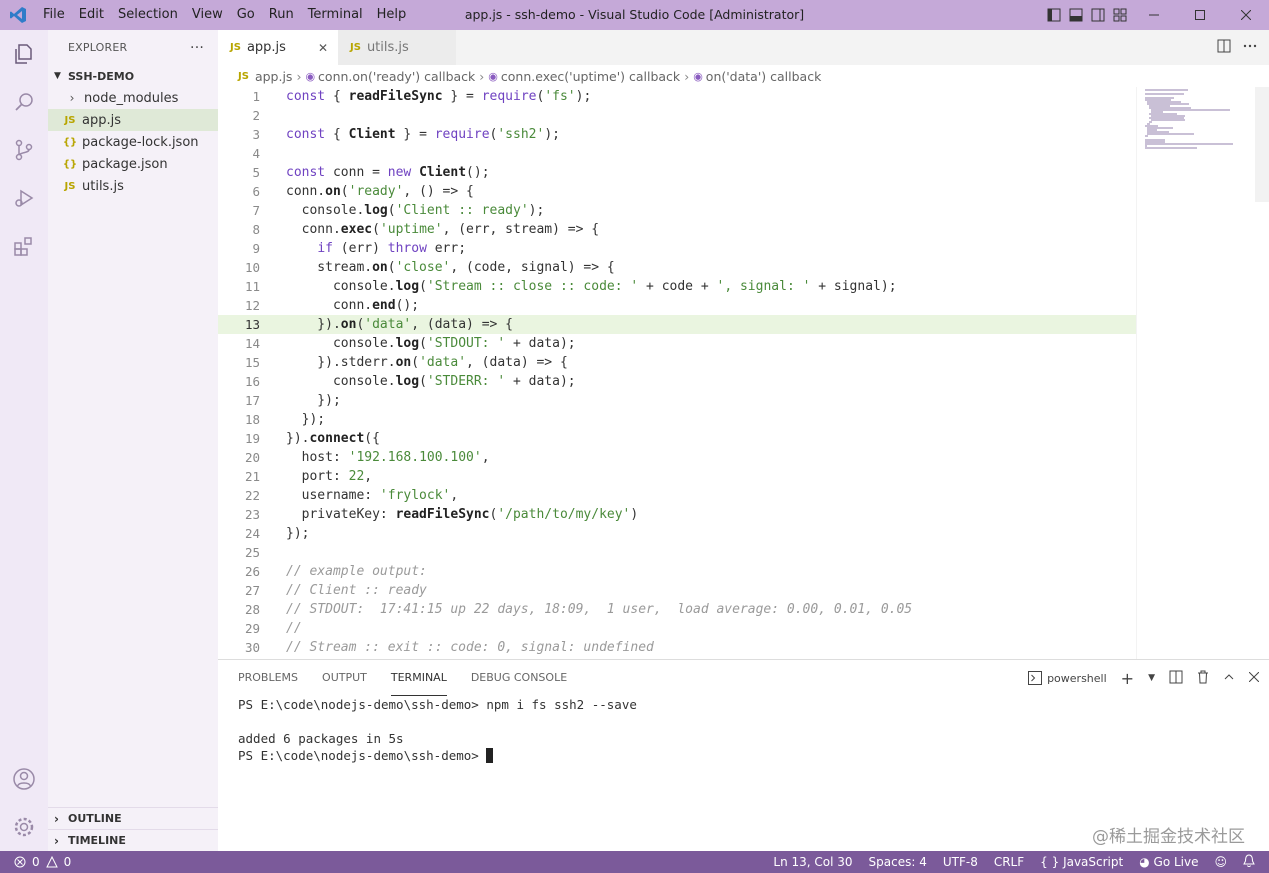 Image resolution: width=1269 pixels, height=873 pixels. What do you see at coordinates (590, 76) in the screenshot?
I see `breadcrumb-symbol: conn.exec('uptime') callback` at bounding box center [590, 76].